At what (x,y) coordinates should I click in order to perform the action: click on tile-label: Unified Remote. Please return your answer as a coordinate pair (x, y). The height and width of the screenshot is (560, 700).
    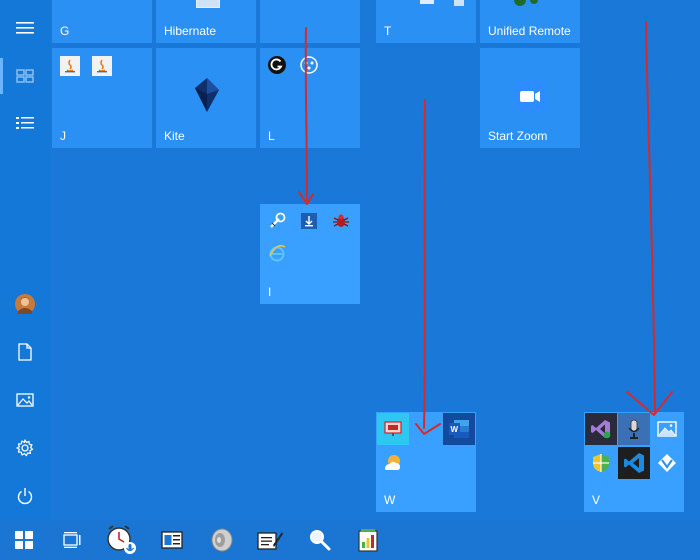
    Looking at the image, I should click on (529, 31).